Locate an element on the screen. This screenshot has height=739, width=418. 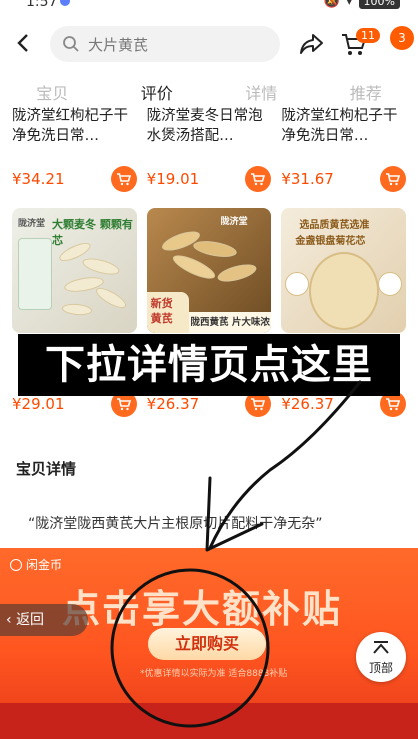
product-price: ¥29.01 is located at coordinates (38, 404).